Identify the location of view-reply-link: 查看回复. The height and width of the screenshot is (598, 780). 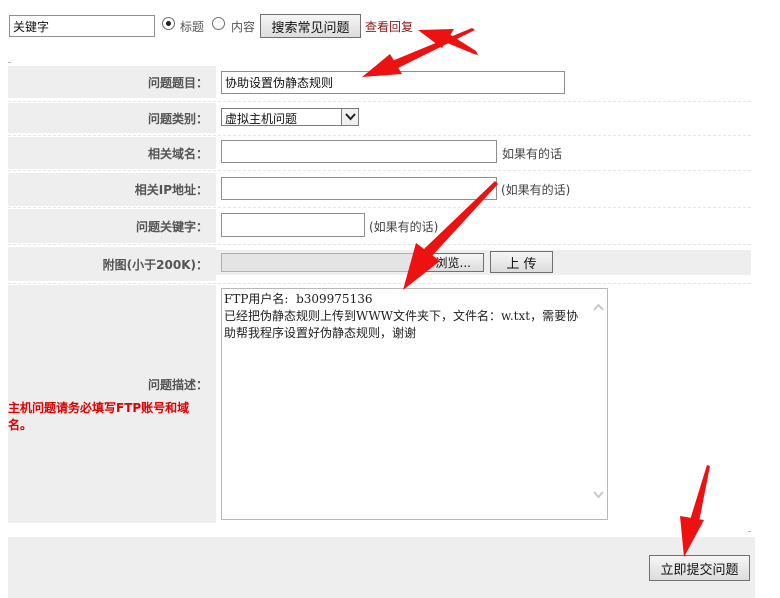
(389, 26).